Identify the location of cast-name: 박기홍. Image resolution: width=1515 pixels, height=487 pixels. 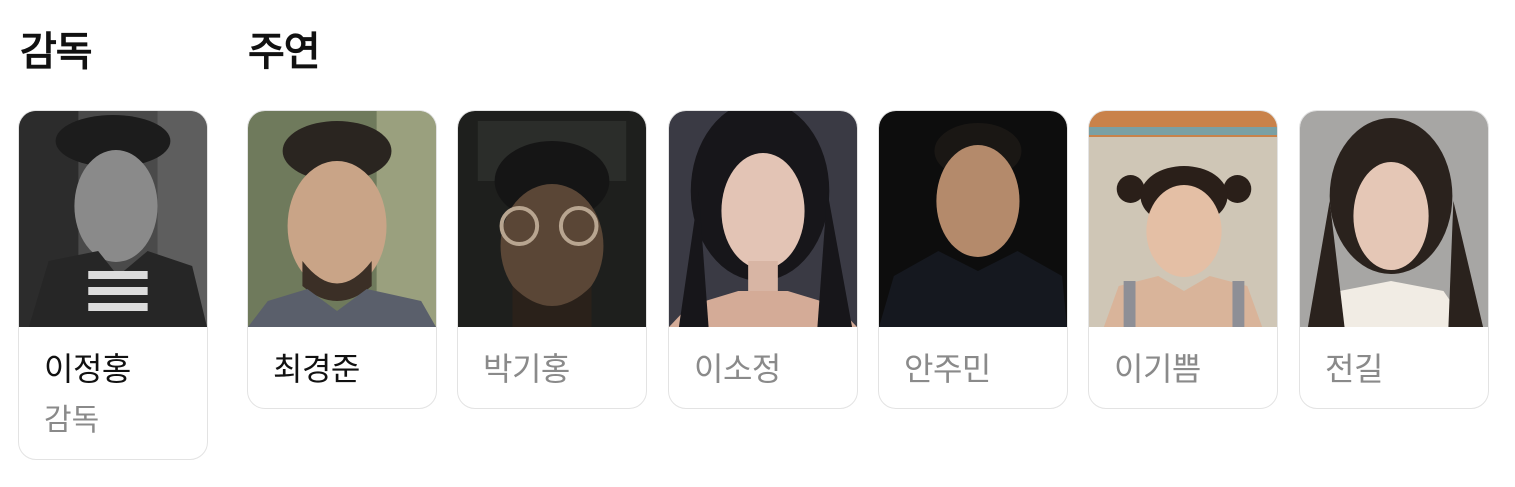
(526, 369).